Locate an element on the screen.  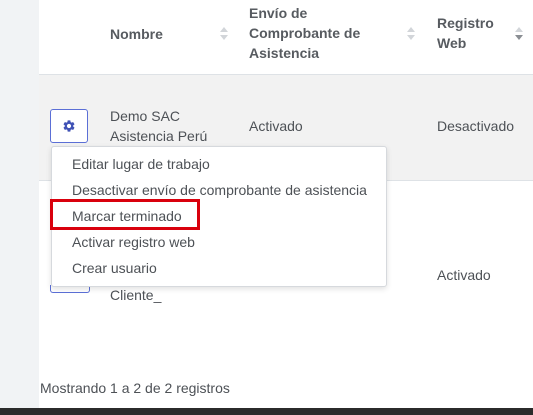
row-actions-button is located at coordinates (69, 126).